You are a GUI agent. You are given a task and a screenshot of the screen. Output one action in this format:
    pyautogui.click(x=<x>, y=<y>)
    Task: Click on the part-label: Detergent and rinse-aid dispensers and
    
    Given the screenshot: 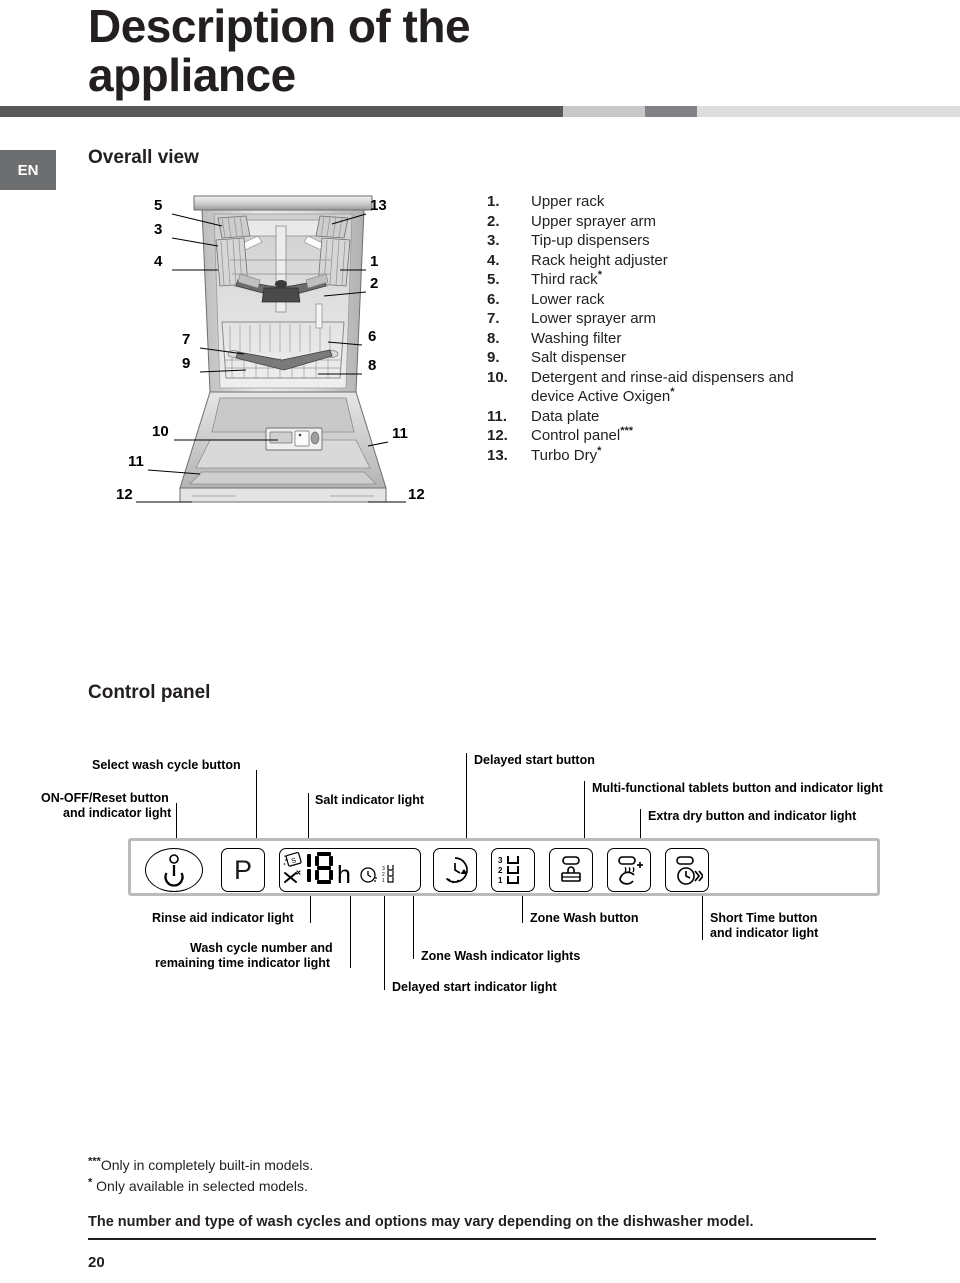 What is the action you would take?
    pyautogui.click(x=662, y=377)
    